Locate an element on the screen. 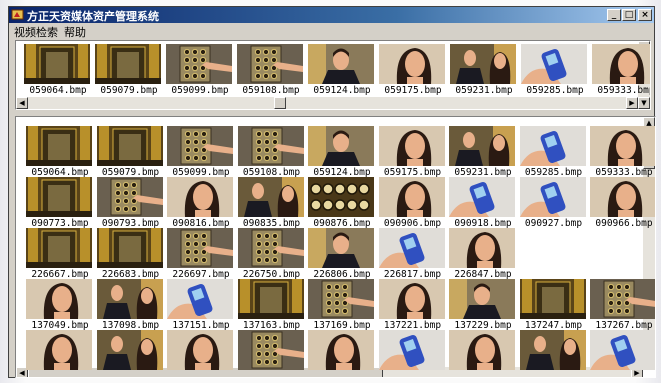  keyframe-filename: 059231.bmp is located at coordinates (484, 90).